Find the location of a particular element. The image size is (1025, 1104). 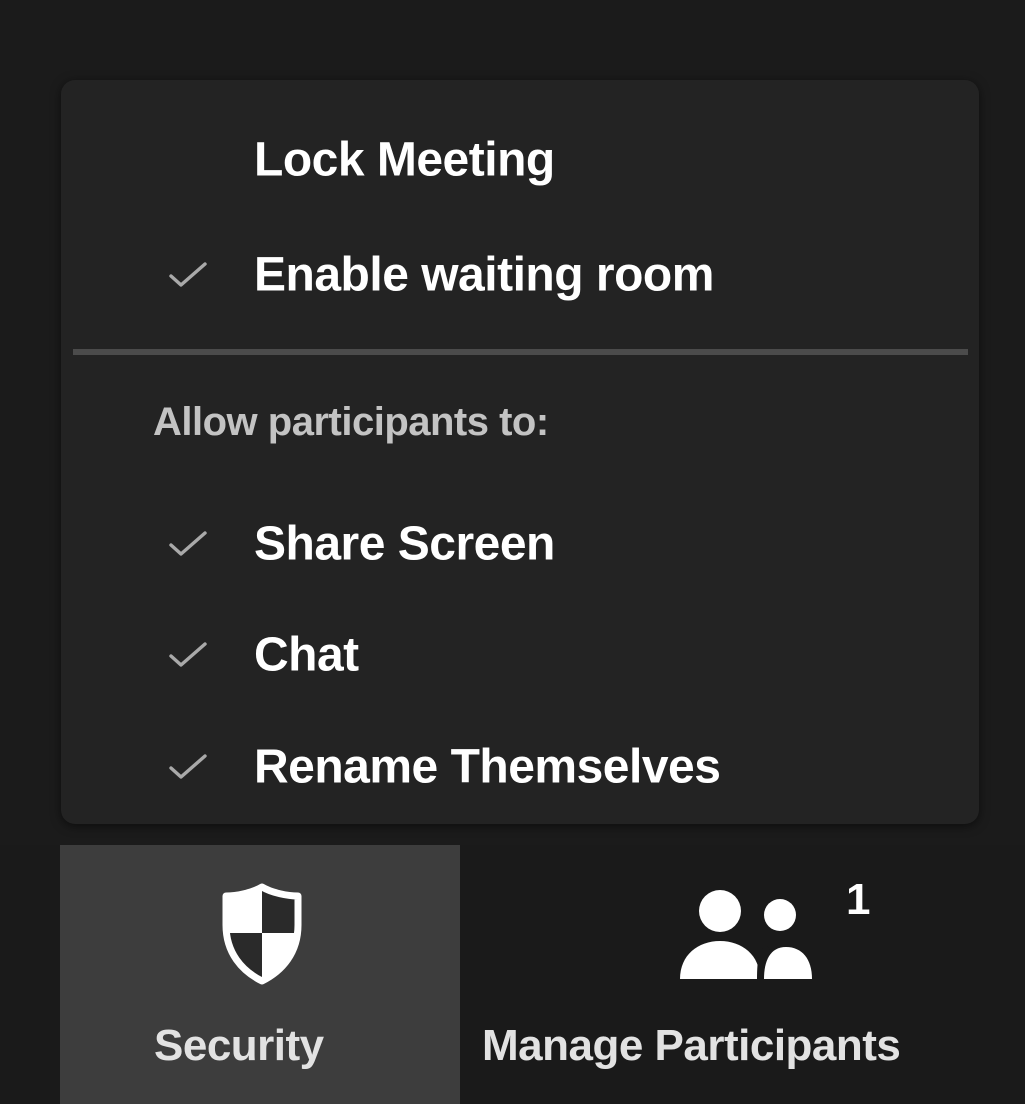

menu-item-label: Enable waiting room is located at coordinates (484, 275).